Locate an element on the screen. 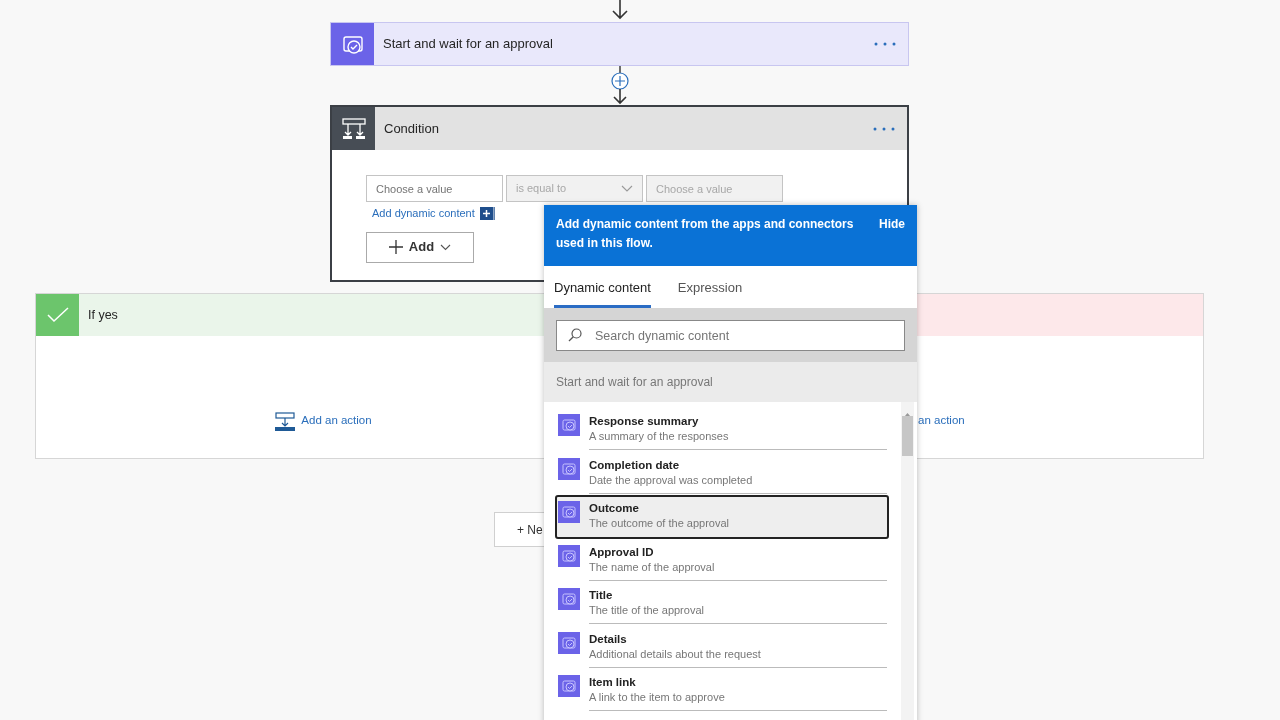  add-step-icon is located at coordinates (619, 81).